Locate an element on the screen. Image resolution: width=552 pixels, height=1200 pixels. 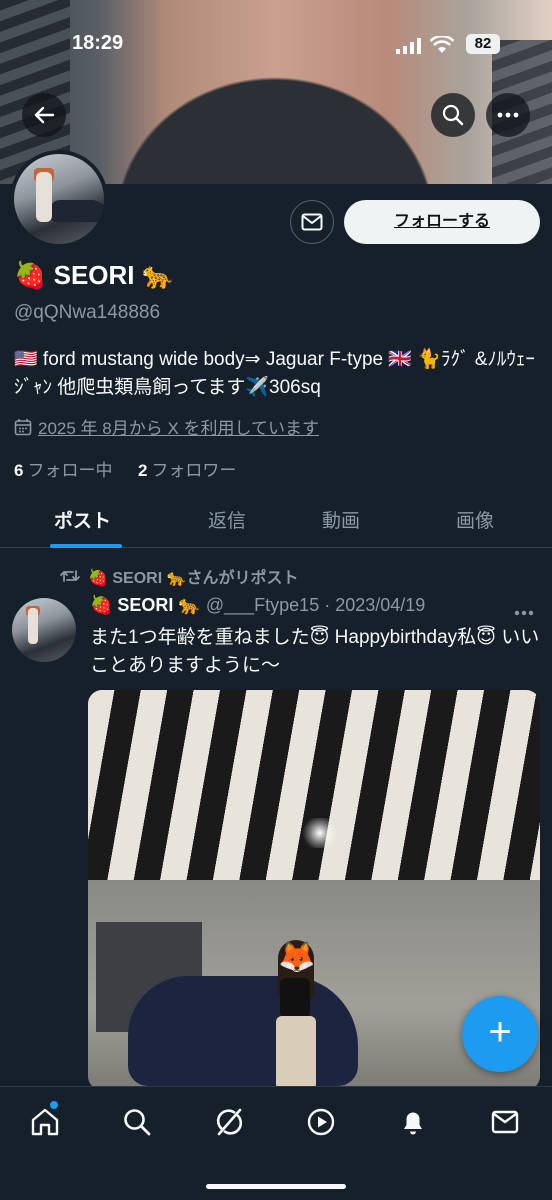
home-indicator is located at coordinates (276, 1186).